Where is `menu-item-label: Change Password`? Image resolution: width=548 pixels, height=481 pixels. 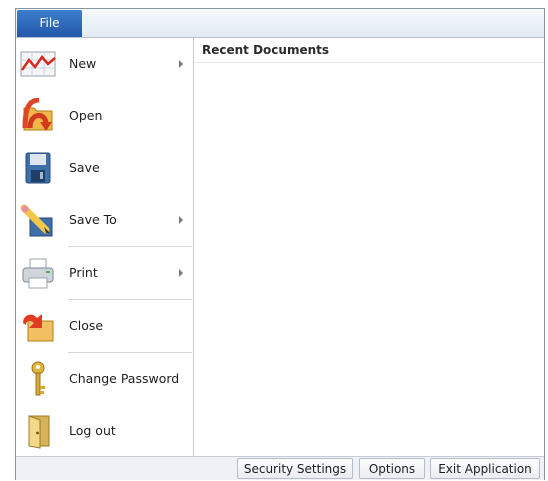 menu-item-label: Change Password is located at coordinates (124, 378).